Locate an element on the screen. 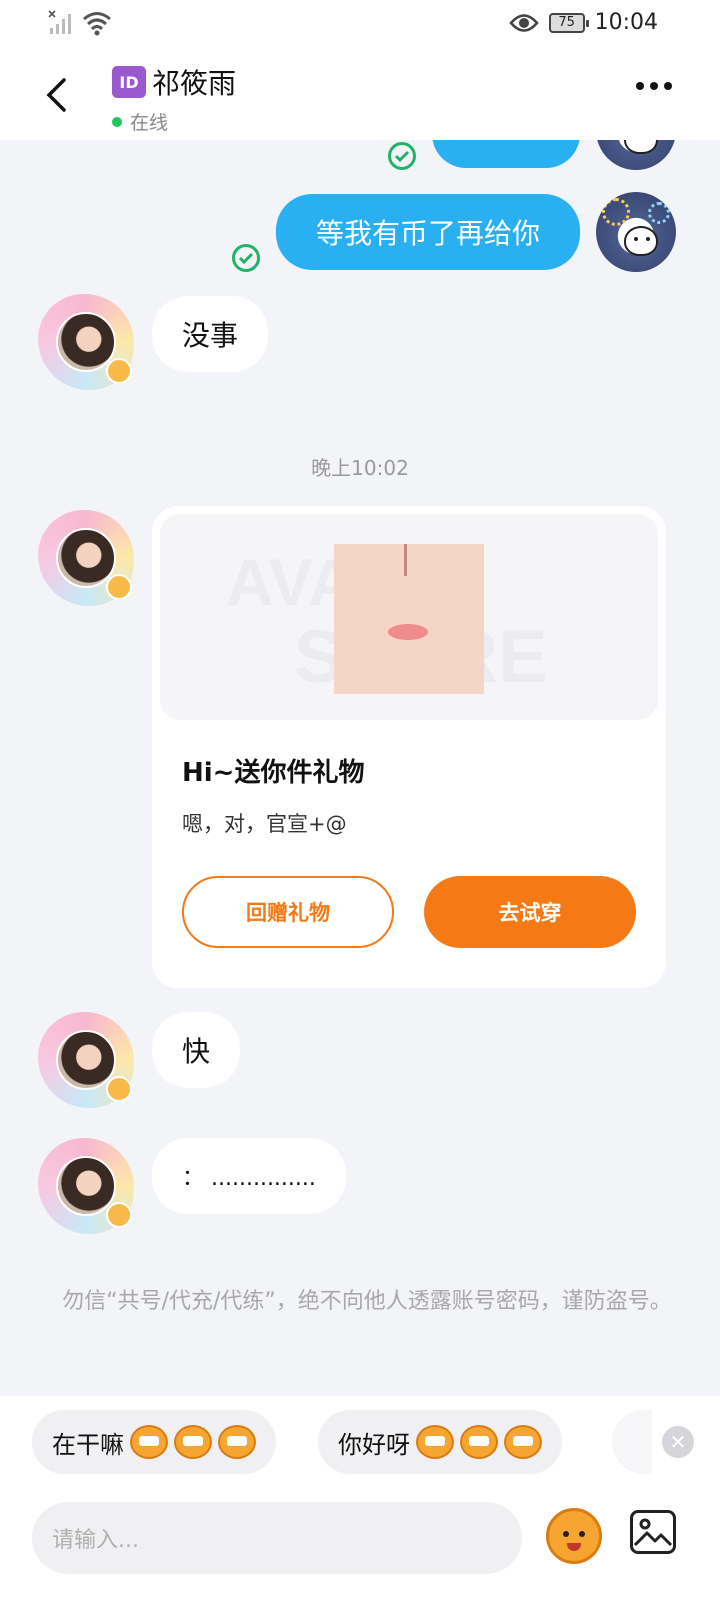  chevron-left-icon is located at coordinates (56, 95).